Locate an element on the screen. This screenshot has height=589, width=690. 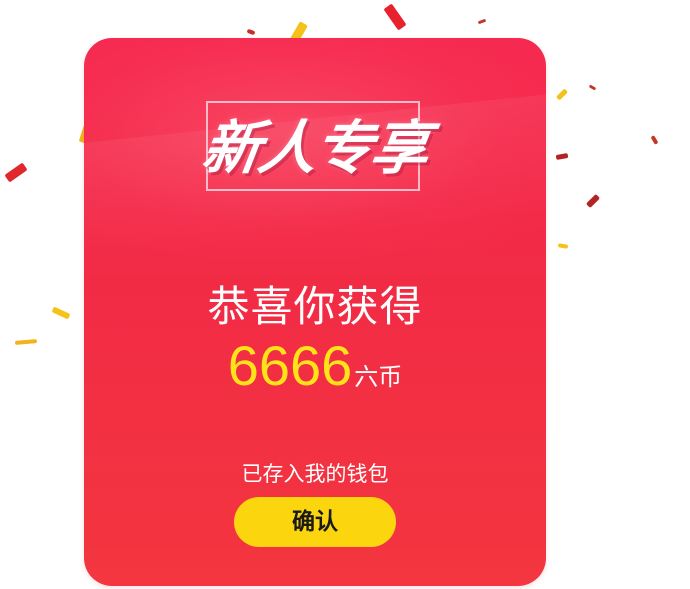
reward-unit: 六币 is located at coordinates (378, 377).